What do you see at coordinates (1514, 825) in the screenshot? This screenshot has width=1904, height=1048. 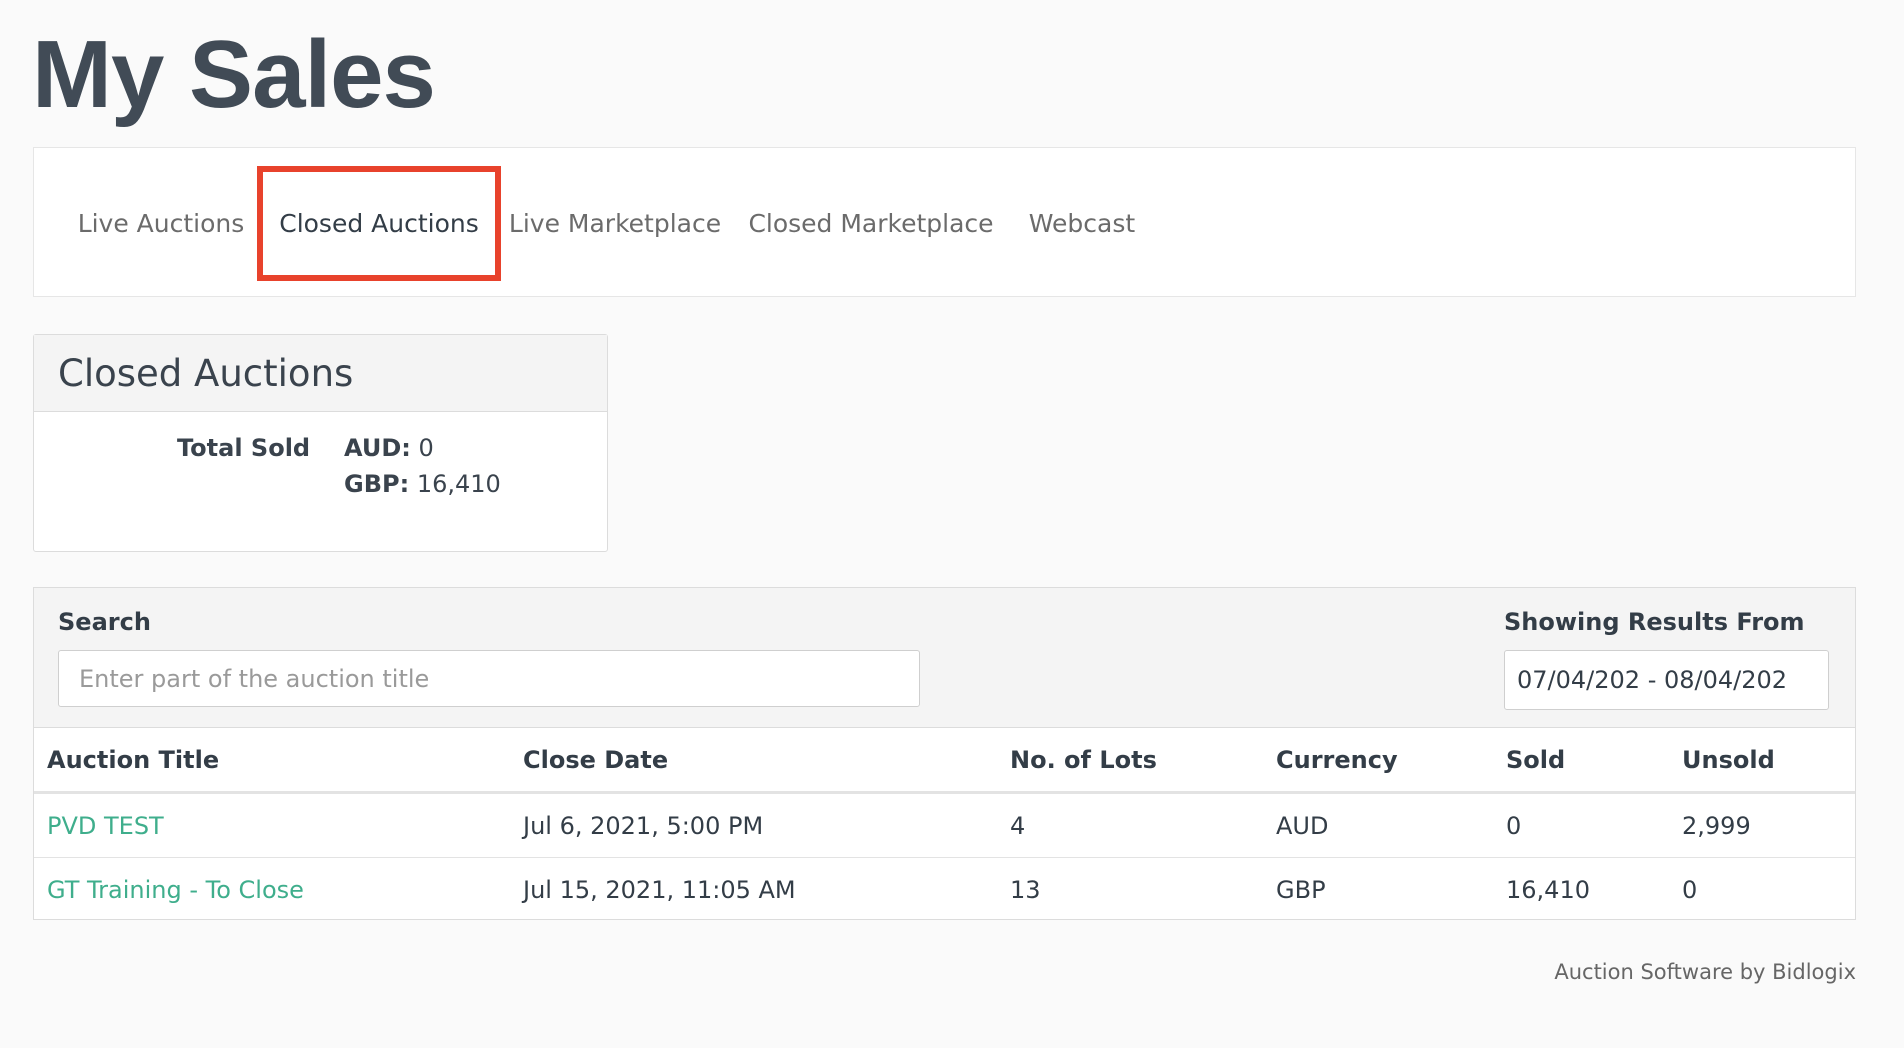 I see `sold-cell: 0` at bounding box center [1514, 825].